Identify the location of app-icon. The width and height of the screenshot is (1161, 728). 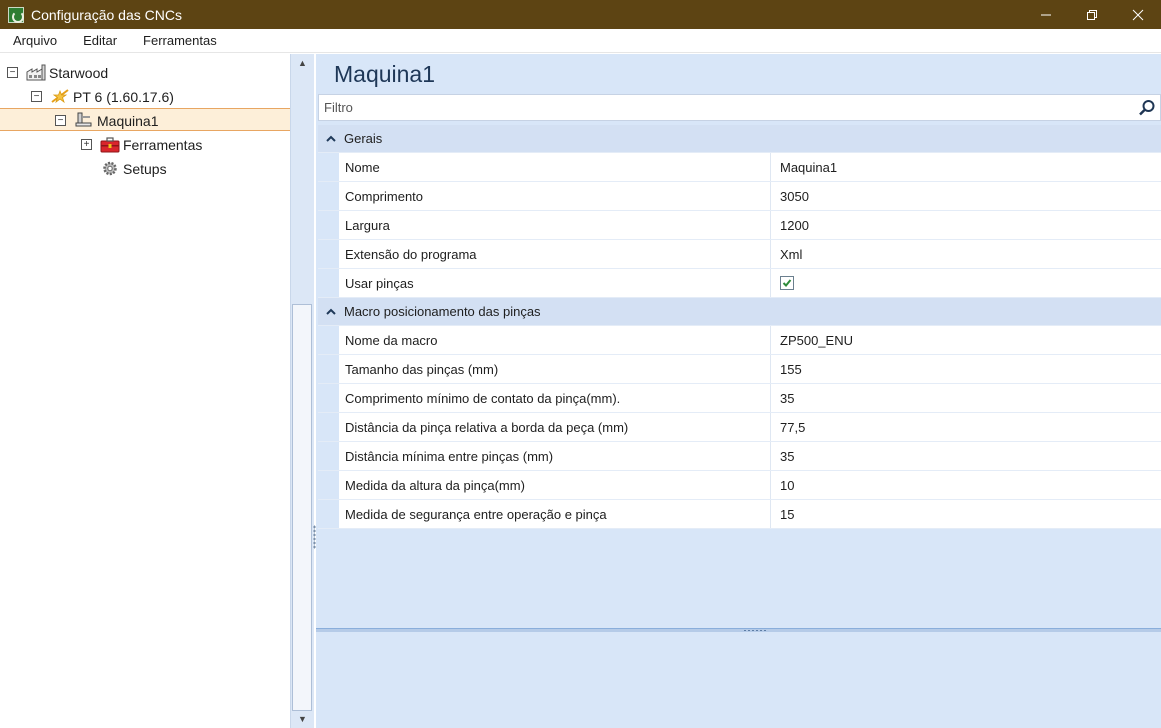
(16, 14).